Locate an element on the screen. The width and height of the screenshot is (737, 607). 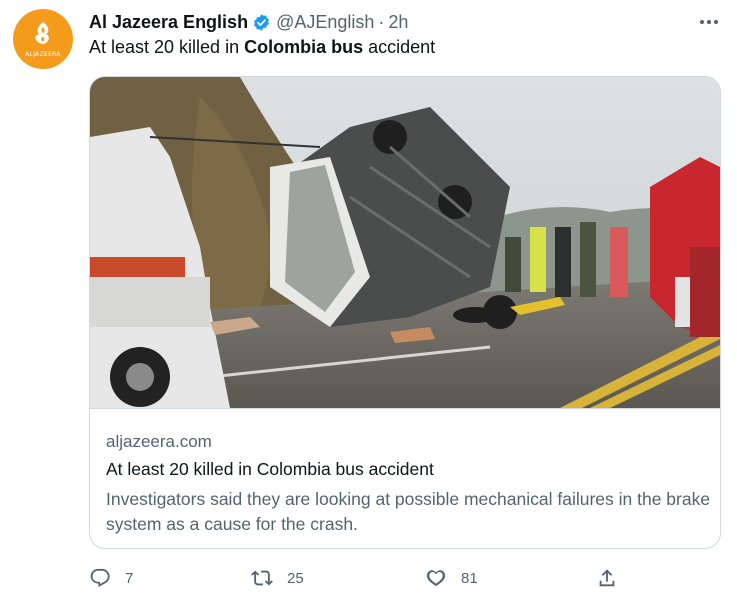
reply-icon is located at coordinates (100, 577).